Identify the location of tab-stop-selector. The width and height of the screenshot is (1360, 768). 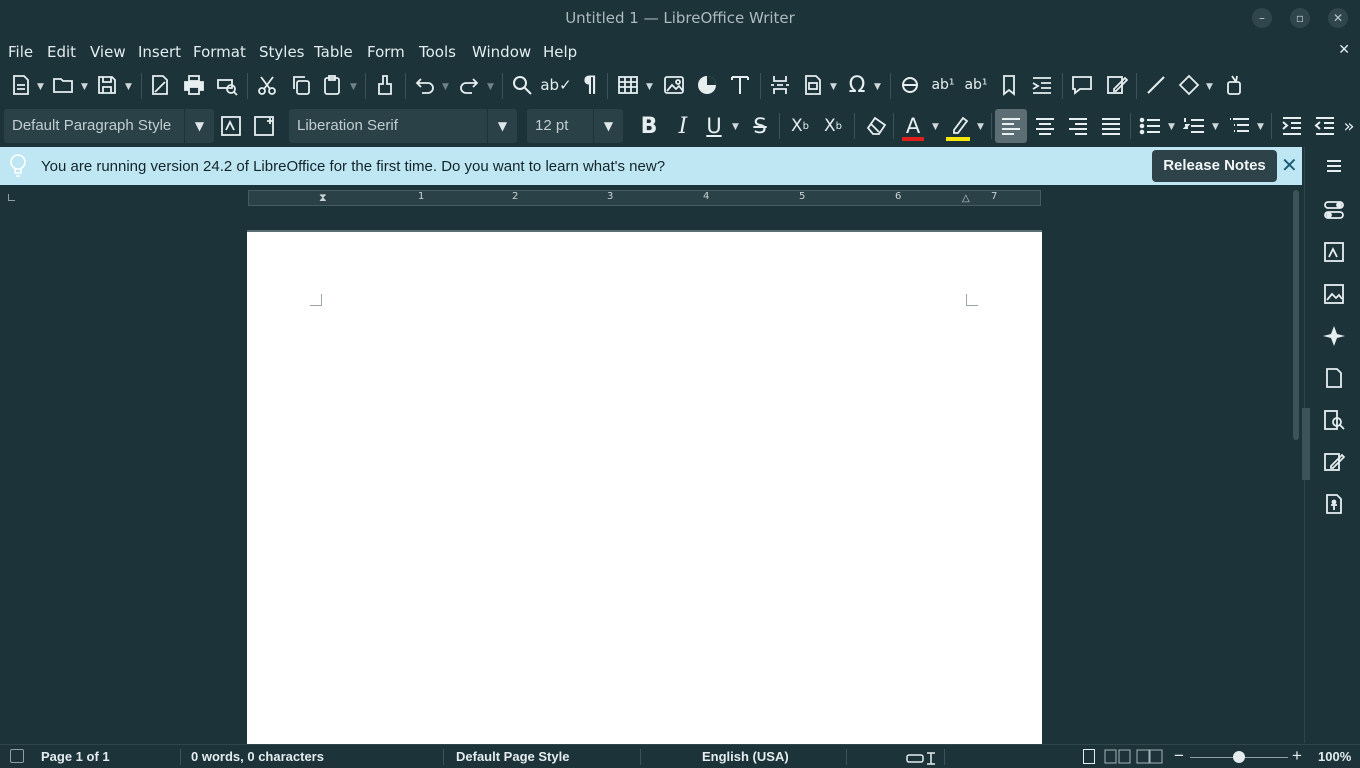
(11, 197).